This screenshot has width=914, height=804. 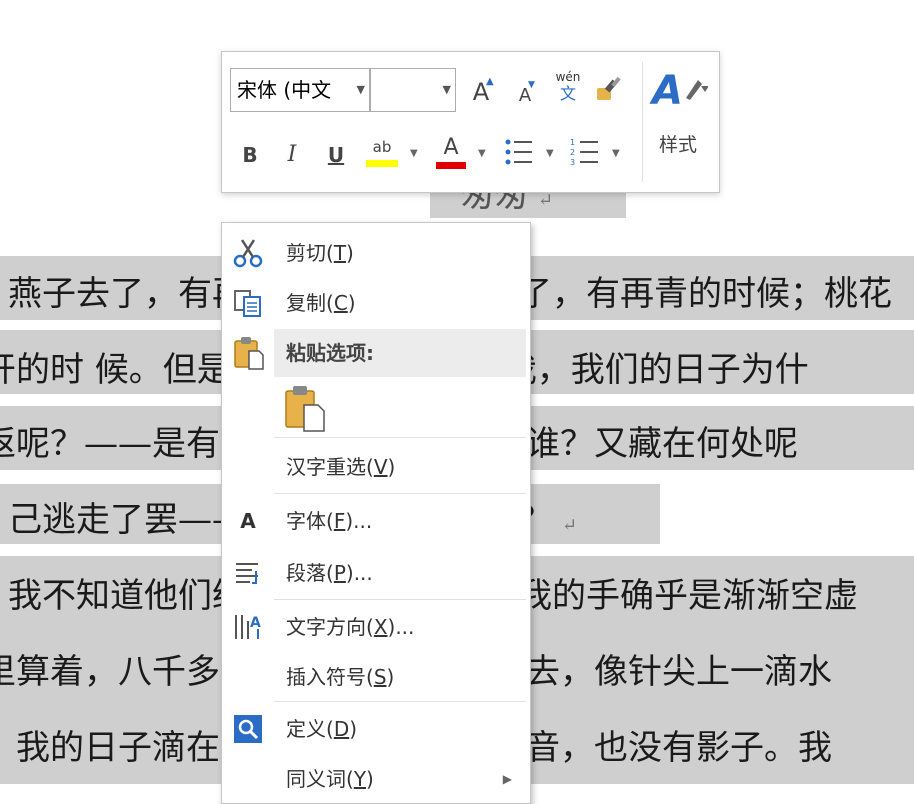 I want to click on paste-keep-source-button, so click(x=306, y=408).